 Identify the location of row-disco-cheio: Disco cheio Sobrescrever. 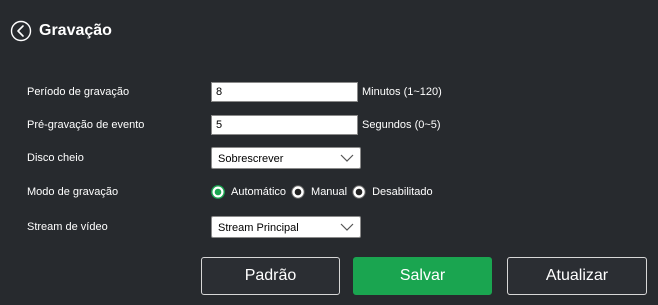
(329, 159).